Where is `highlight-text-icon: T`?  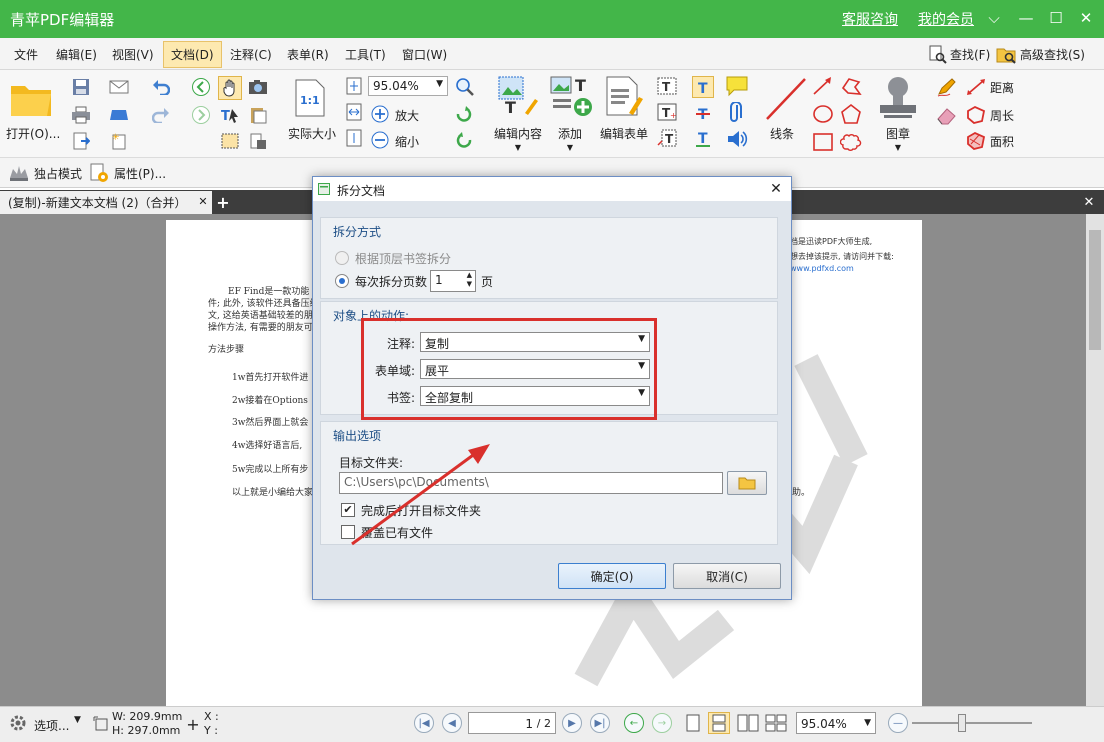 highlight-text-icon: T is located at coordinates (703, 87).